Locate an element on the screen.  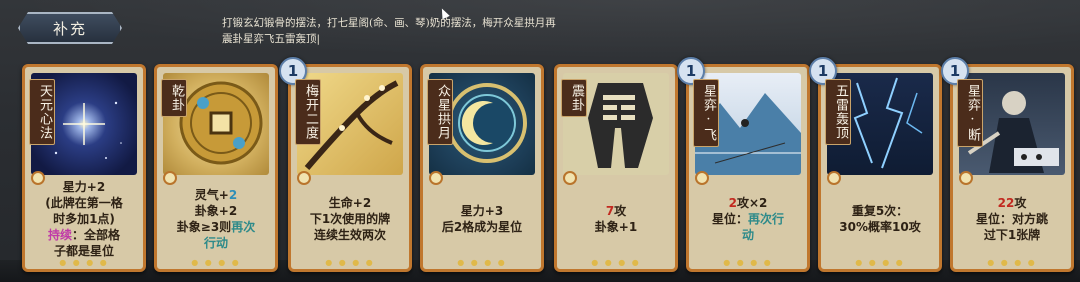
card-xingyi-duan: 1 星弈·断 22攻 星位：对方跳 过下1张牌 ● ● ● ● is located at coordinates (1007, 164).